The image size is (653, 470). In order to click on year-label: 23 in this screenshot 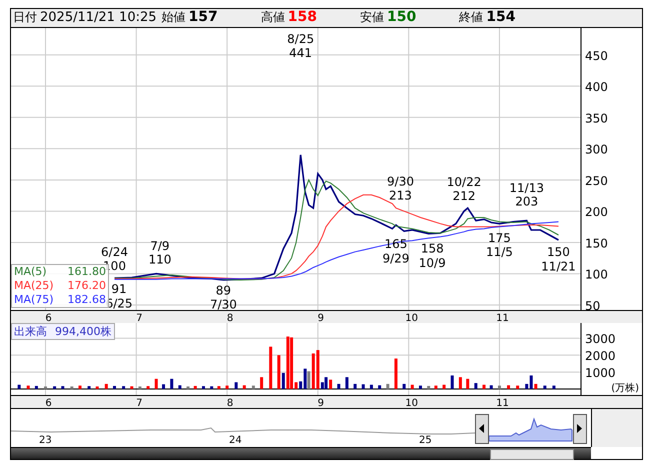, I will do `click(45, 440)`.